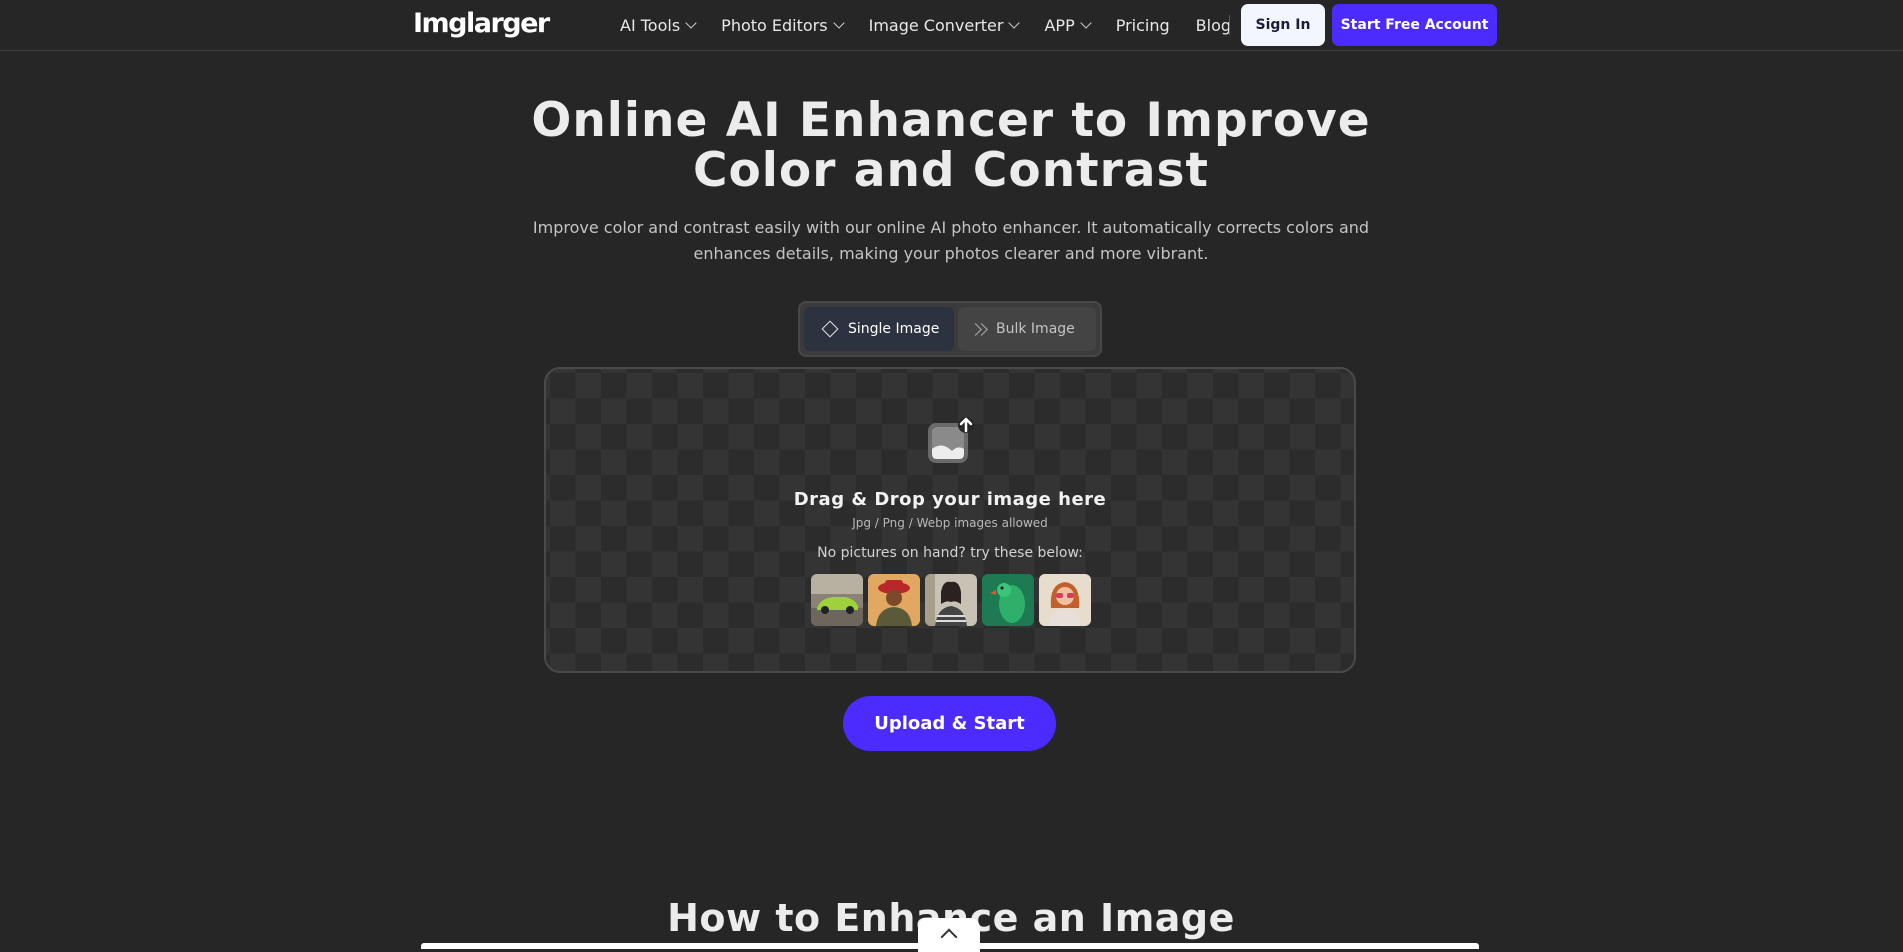  I want to click on start-free-account-button: Start Free Account, so click(1414, 25).